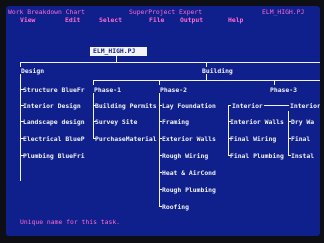 Image resolution: width=324 pixels, height=243 pixels. Describe the element at coordinates (189, 173) in the screenshot. I see `wbs-heat-aircond: Heat & AirCond` at that location.